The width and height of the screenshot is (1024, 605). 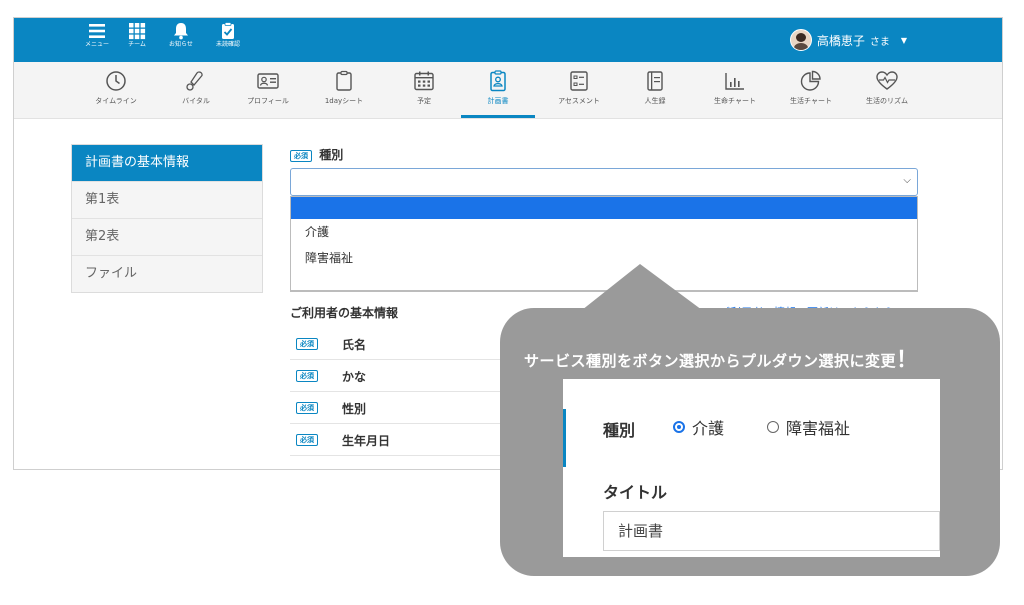 What do you see at coordinates (604, 182) in the screenshot?
I see `type-select: ⌵` at bounding box center [604, 182].